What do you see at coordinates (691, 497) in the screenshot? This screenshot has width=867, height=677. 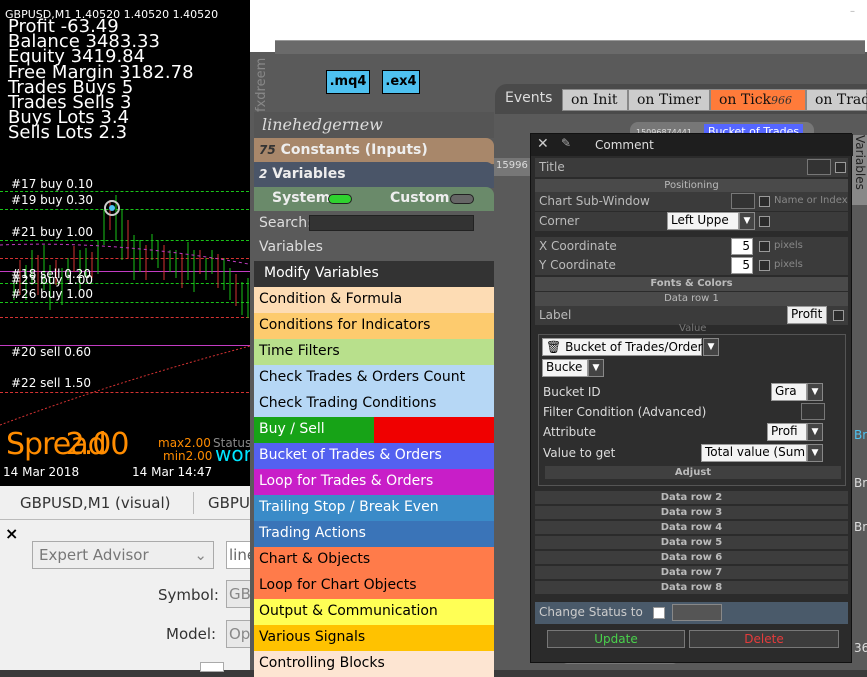 I see `data-row-section: Data row 2` at bounding box center [691, 497].